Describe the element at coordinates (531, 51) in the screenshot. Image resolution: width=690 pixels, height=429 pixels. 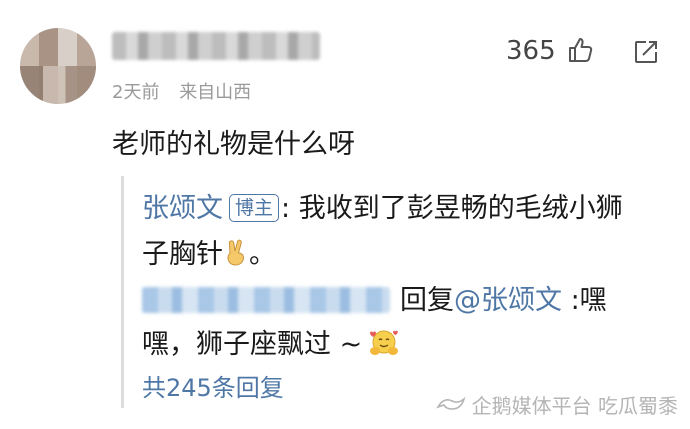
I see `like-count: 365` at that location.